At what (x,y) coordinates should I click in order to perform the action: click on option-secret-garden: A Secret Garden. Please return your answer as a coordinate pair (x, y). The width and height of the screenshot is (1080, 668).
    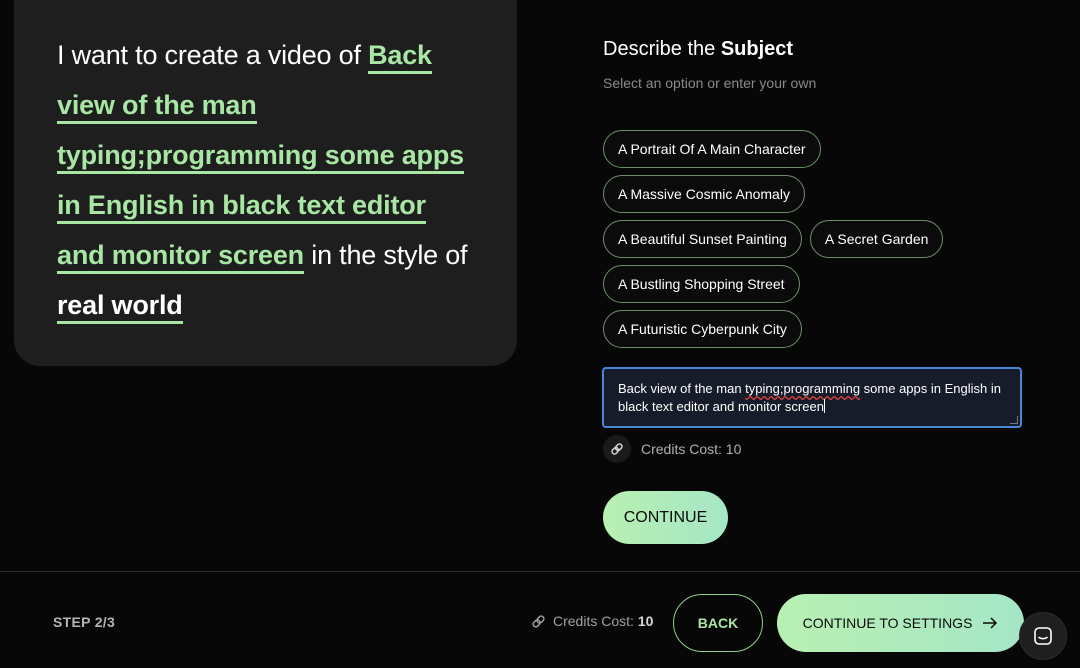
    Looking at the image, I should click on (876, 239).